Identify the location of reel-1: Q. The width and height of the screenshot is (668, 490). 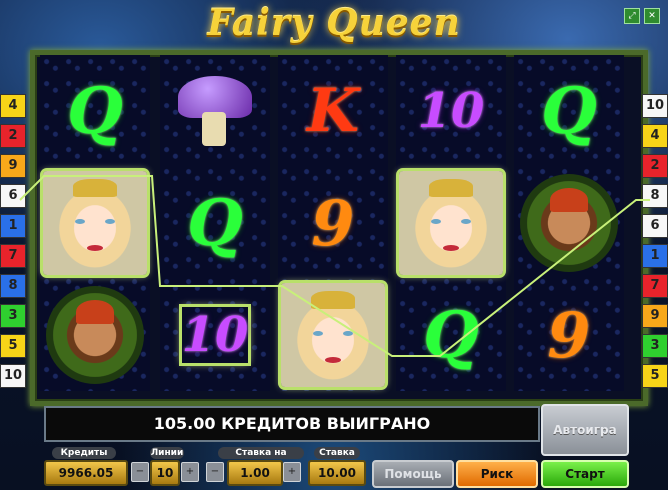
(95, 223).